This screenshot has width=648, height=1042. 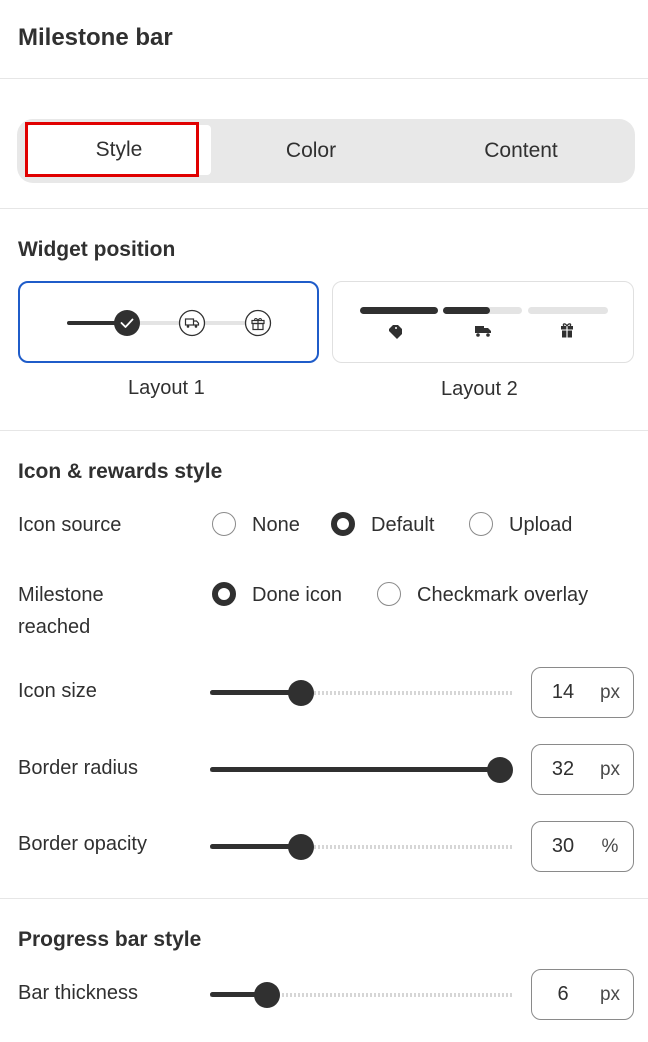 I want to click on layout-2-preview, so click(x=484, y=323).